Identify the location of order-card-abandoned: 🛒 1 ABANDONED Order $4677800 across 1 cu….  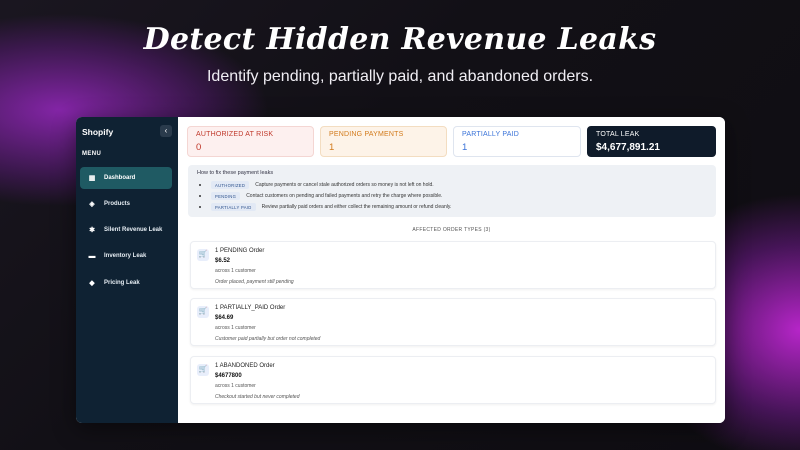
(453, 380).